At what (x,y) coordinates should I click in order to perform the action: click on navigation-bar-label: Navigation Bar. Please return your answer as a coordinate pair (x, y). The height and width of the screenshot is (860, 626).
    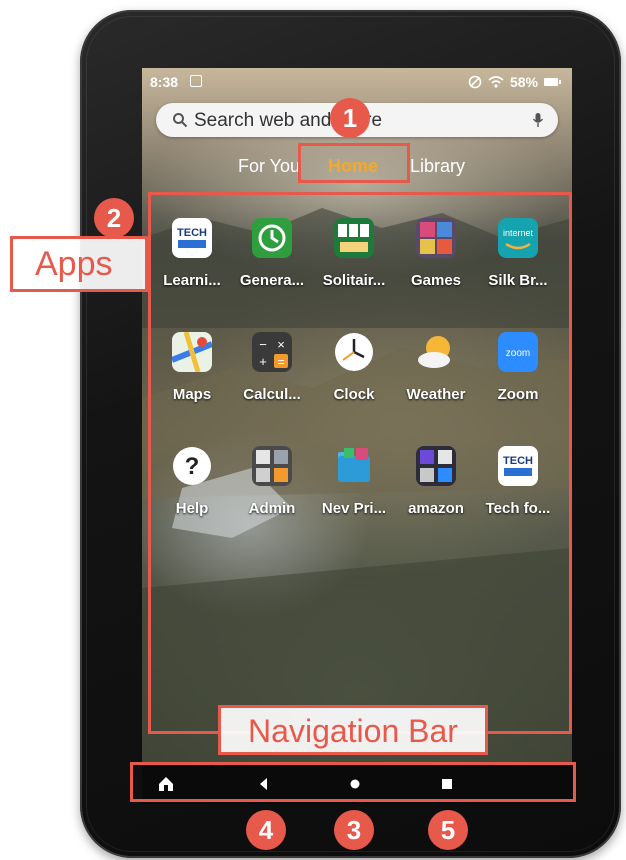
    Looking at the image, I should click on (353, 730).